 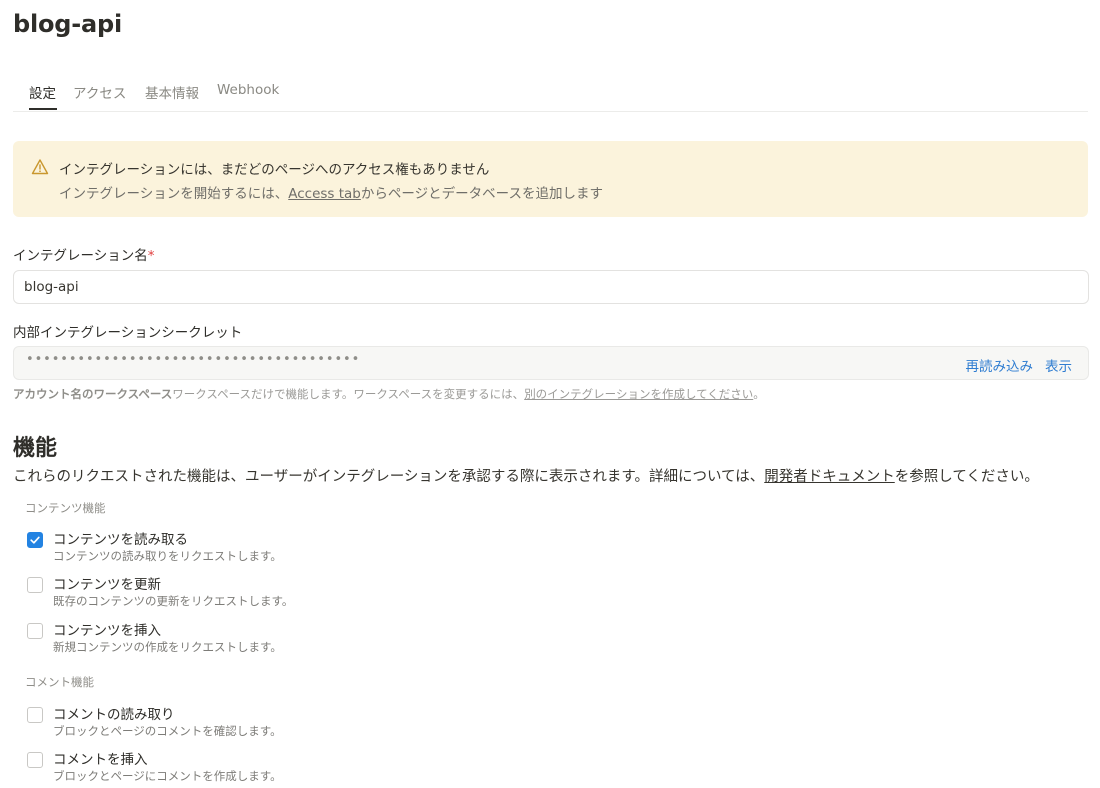 I want to click on capability-description: コンテンツの読み取りをリクエストします。, so click(x=167, y=556).